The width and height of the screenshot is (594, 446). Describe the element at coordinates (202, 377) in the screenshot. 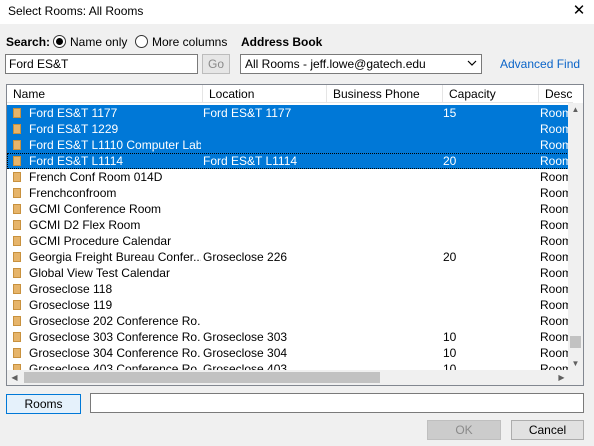

I see `horizontal-scroll-thumb` at that location.